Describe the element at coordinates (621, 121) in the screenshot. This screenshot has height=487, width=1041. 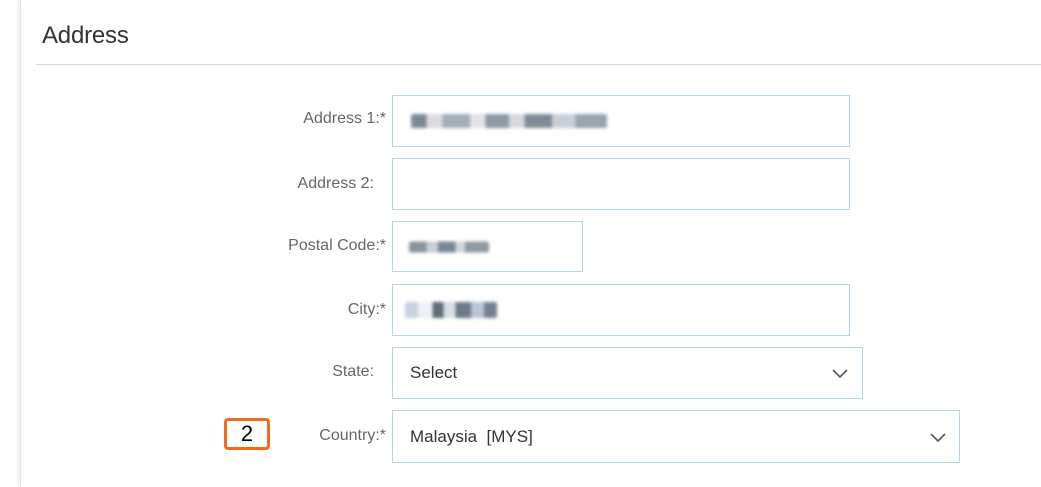
I see `address1-input` at that location.